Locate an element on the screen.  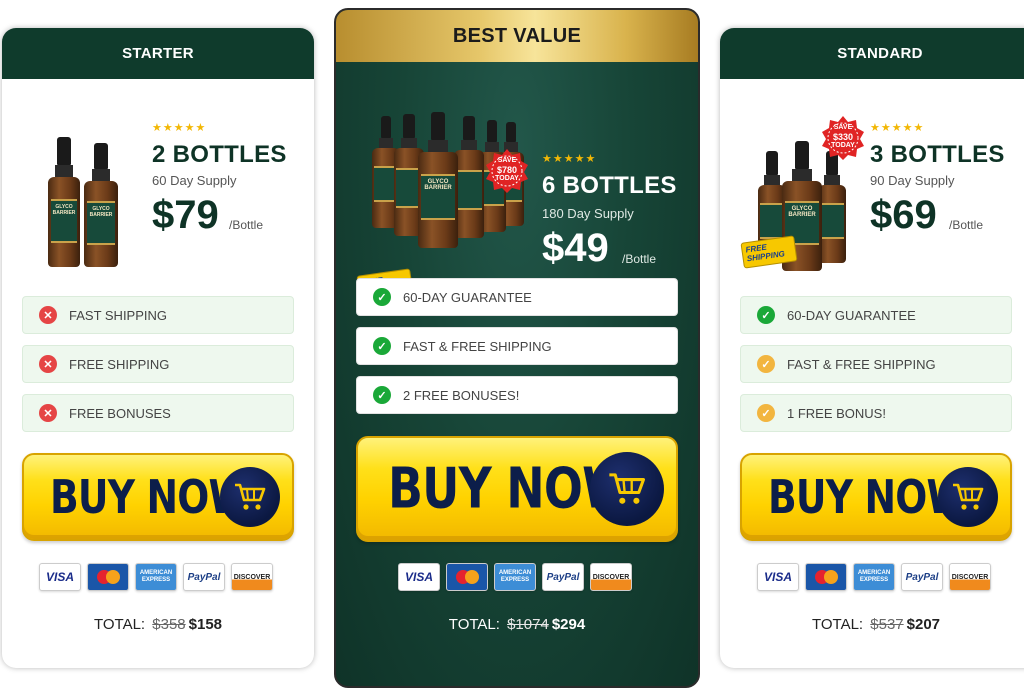
total-price: TOTAL: $537 $207 is located at coordinates (876, 624).